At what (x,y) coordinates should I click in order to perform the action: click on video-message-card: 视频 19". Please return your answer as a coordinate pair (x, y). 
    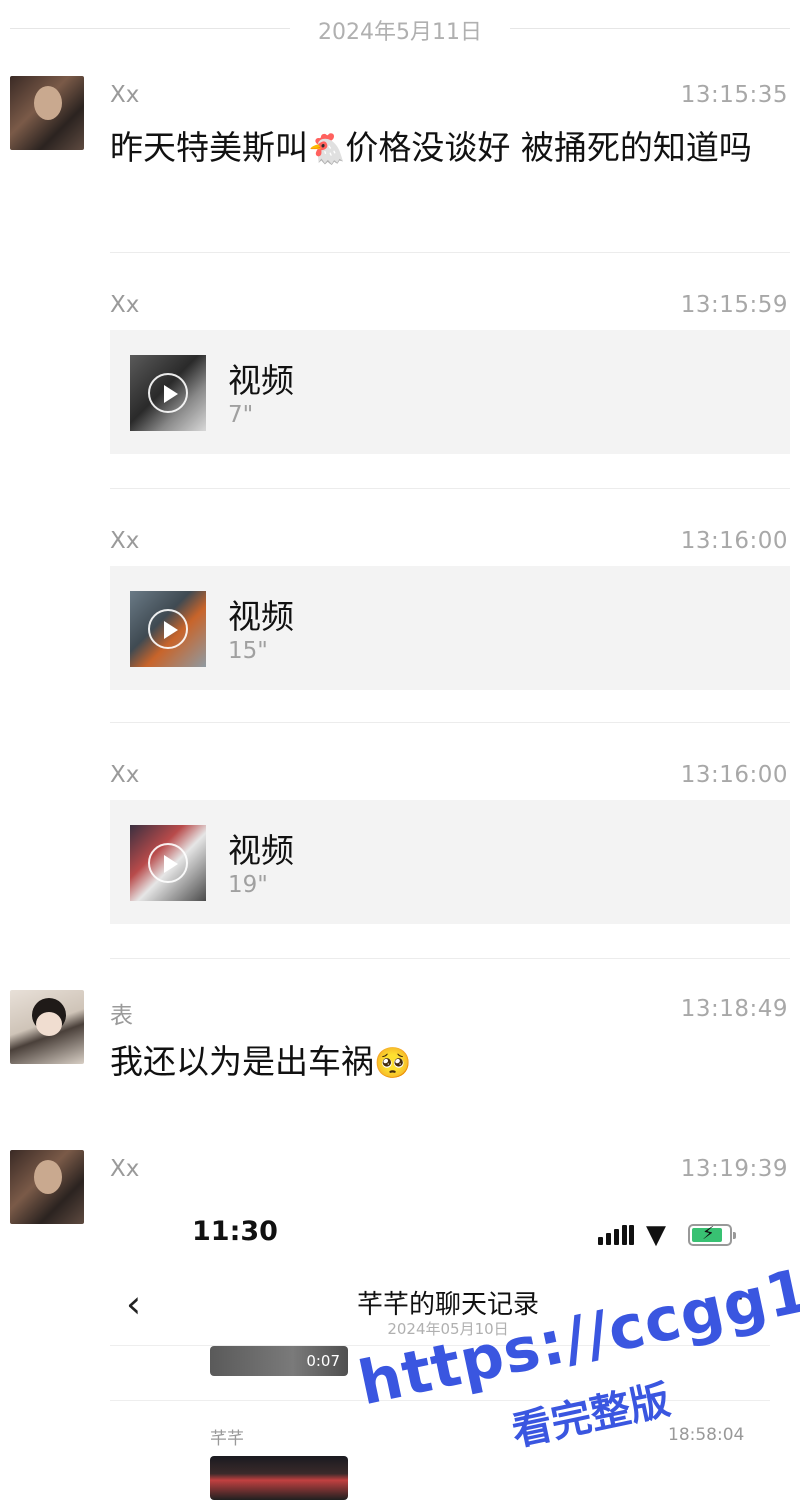
    Looking at the image, I should click on (450, 862).